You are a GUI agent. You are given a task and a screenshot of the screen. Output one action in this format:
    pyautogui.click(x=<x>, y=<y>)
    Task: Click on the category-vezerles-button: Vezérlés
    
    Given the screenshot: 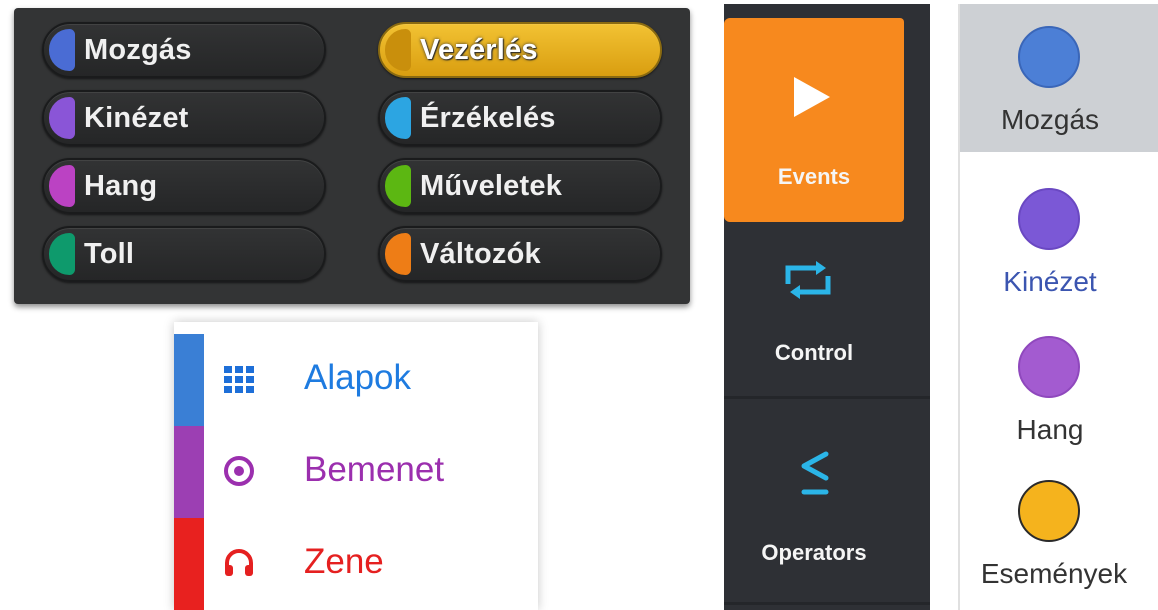 What is the action you would take?
    pyautogui.click(x=520, y=50)
    